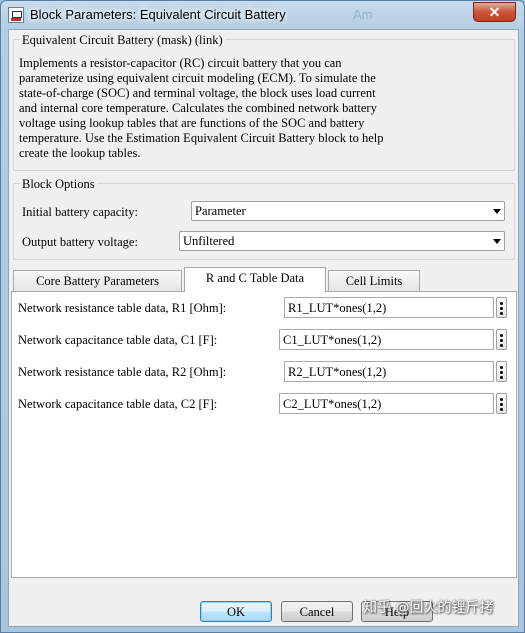 The height and width of the screenshot is (633, 525). I want to click on close-icon: ✕, so click(494, 11).